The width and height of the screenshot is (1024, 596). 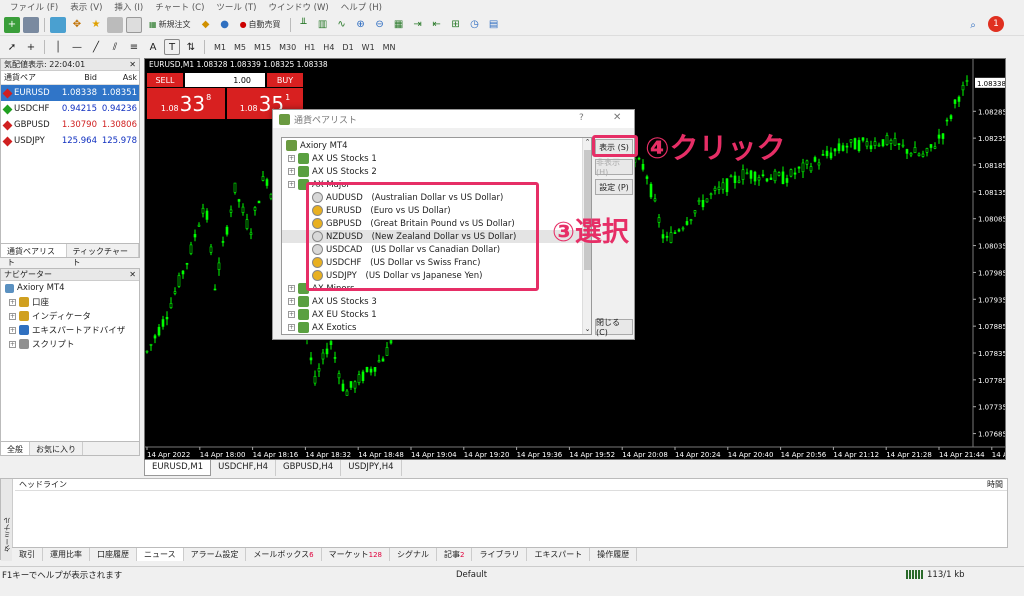 What do you see at coordinates (613, 554) in the screenshot?
I see `terminal-tab: 操作履歴` at bounding box center [613, 554].